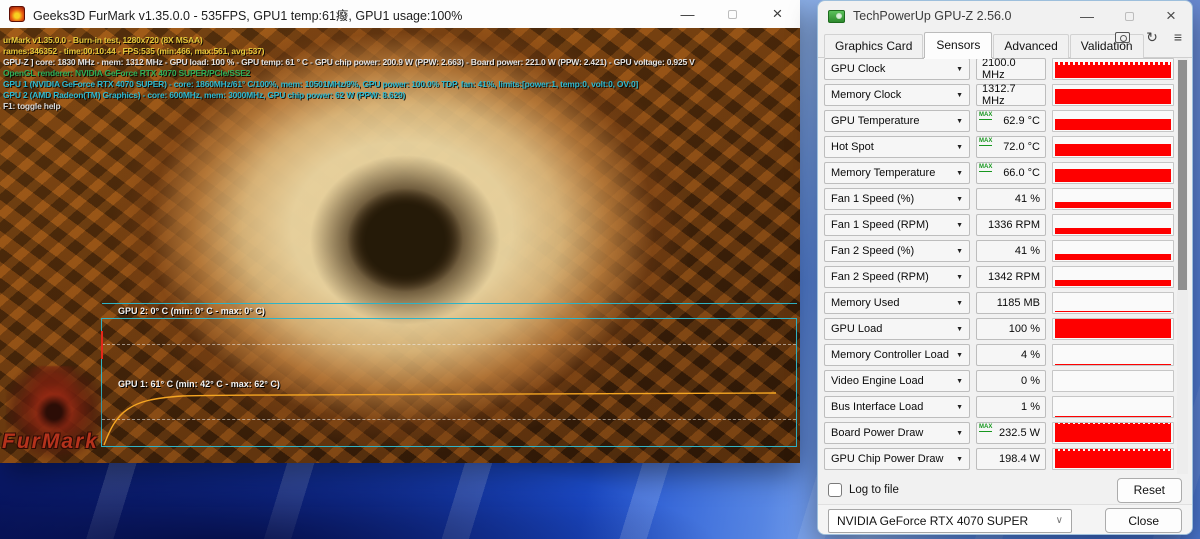 The height and width of the screenshot is (539, 1200). What do you see at coordinates (1143, 520) in the screenshot?
I see `close-button: Close` at bounding box center [1143, 520].